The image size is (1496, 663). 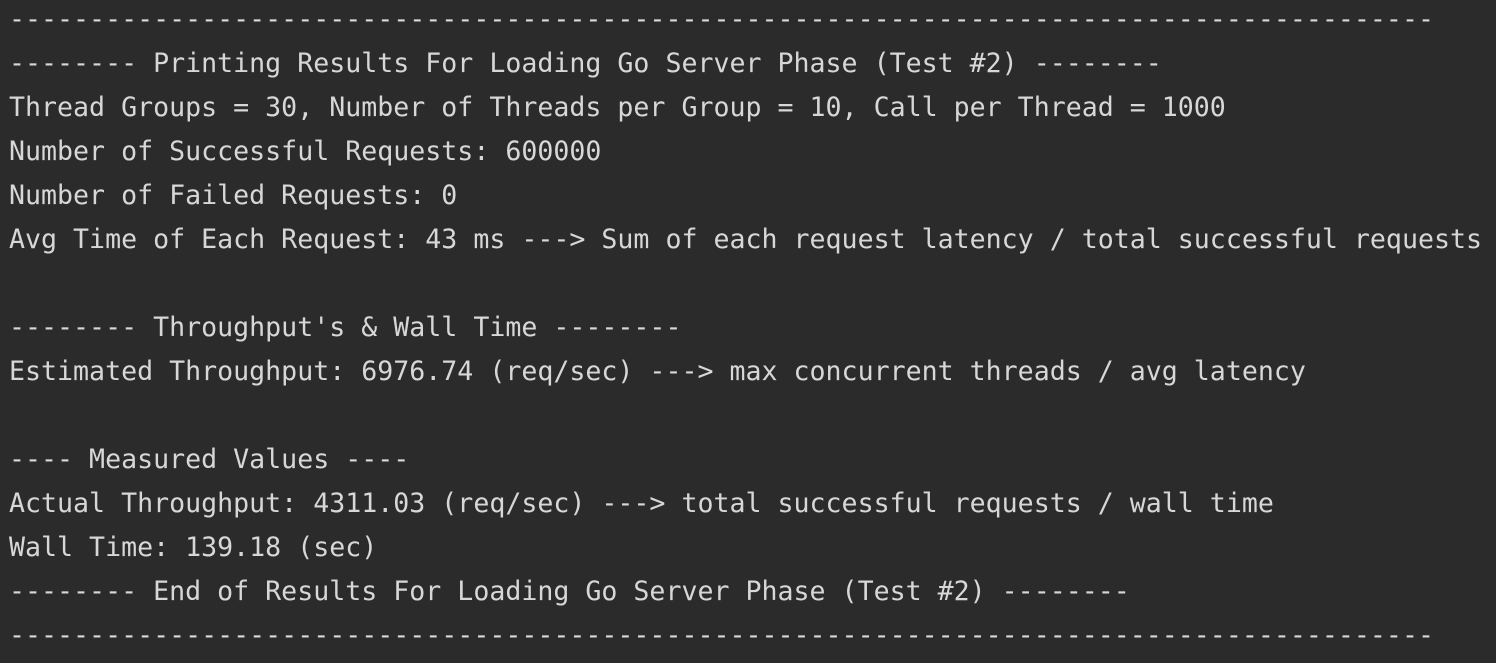 What do you see at coordinates (193, 547) in the screenshot?
I see `wall-time-line: Wall Time: 139.18 (sec)` at bounding box center [193, 547].